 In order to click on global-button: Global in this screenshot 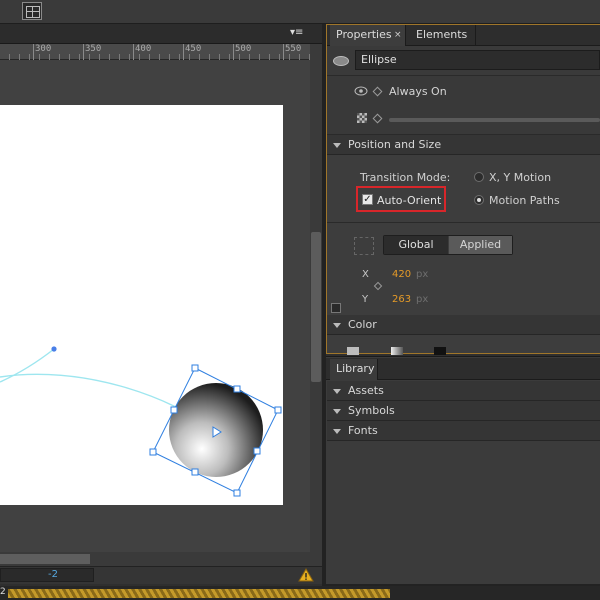, I will do `click(416, 245)`.